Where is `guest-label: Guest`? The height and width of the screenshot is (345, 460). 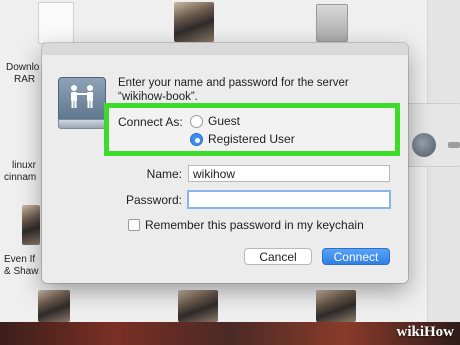
guest-label: Guest is located at coordinates (224, 121).